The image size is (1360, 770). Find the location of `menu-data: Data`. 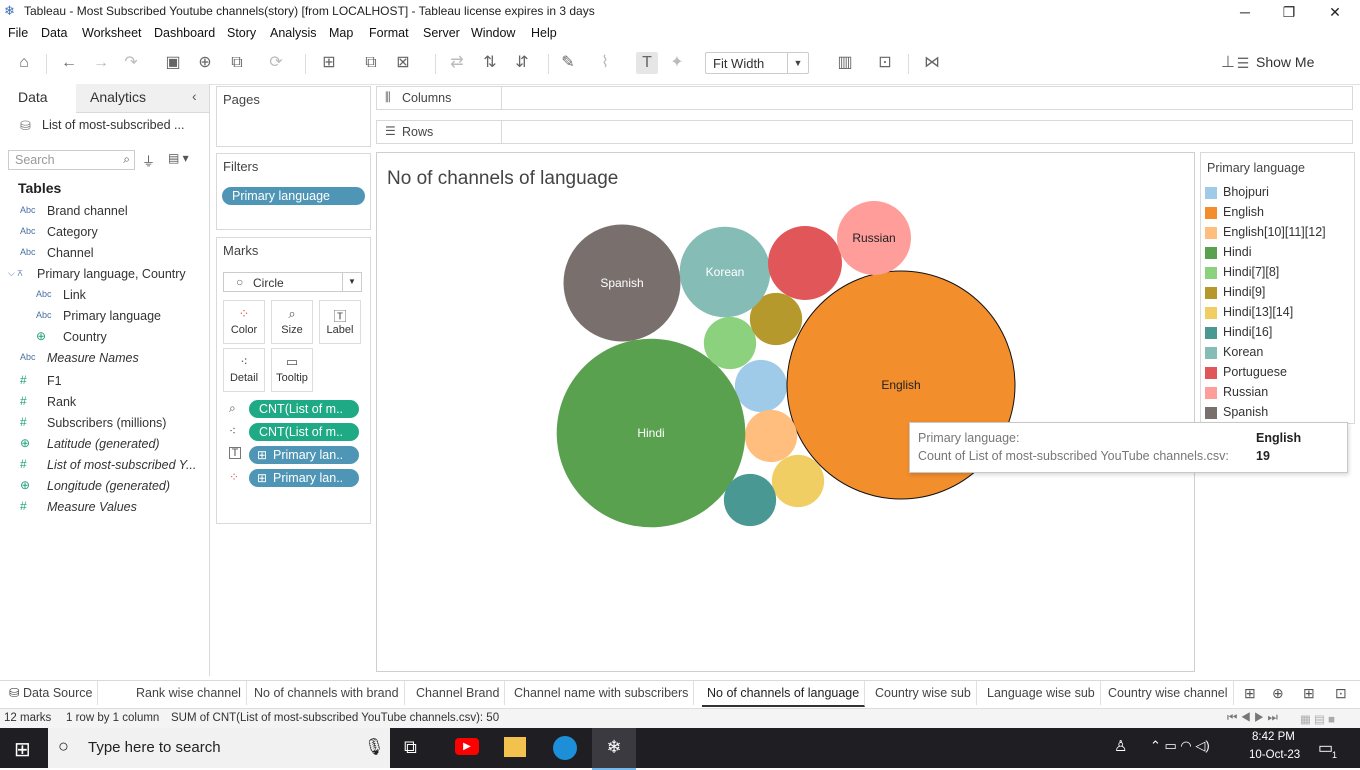

menu-data: Data is located at coordinates (54, 33).